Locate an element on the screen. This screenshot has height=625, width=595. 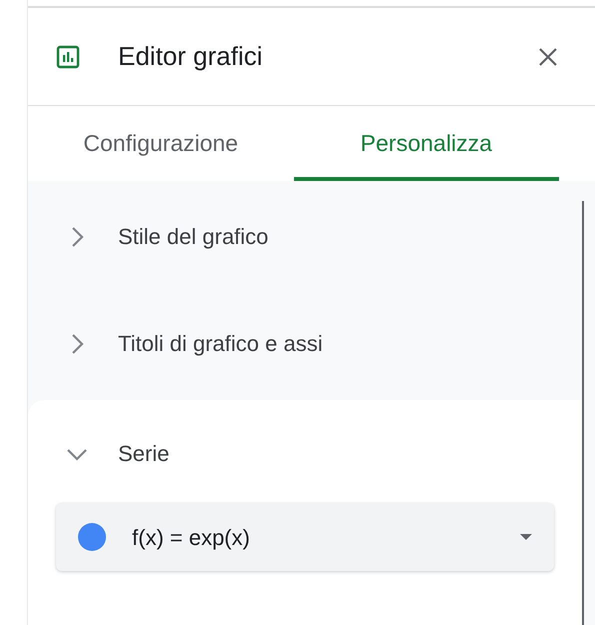
scrollbar is located at coordinates (583, 413).